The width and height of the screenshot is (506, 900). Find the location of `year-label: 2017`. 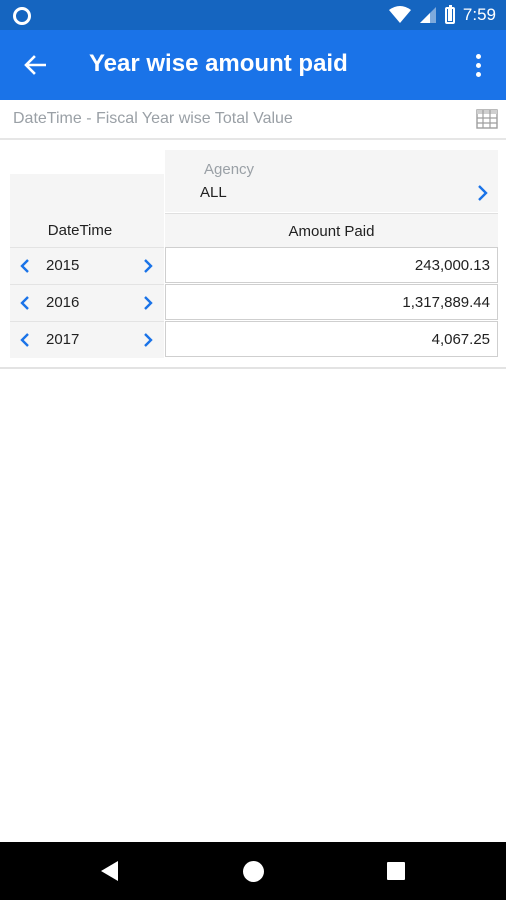

year-label: 2017 is located at coordinates (63, 339).